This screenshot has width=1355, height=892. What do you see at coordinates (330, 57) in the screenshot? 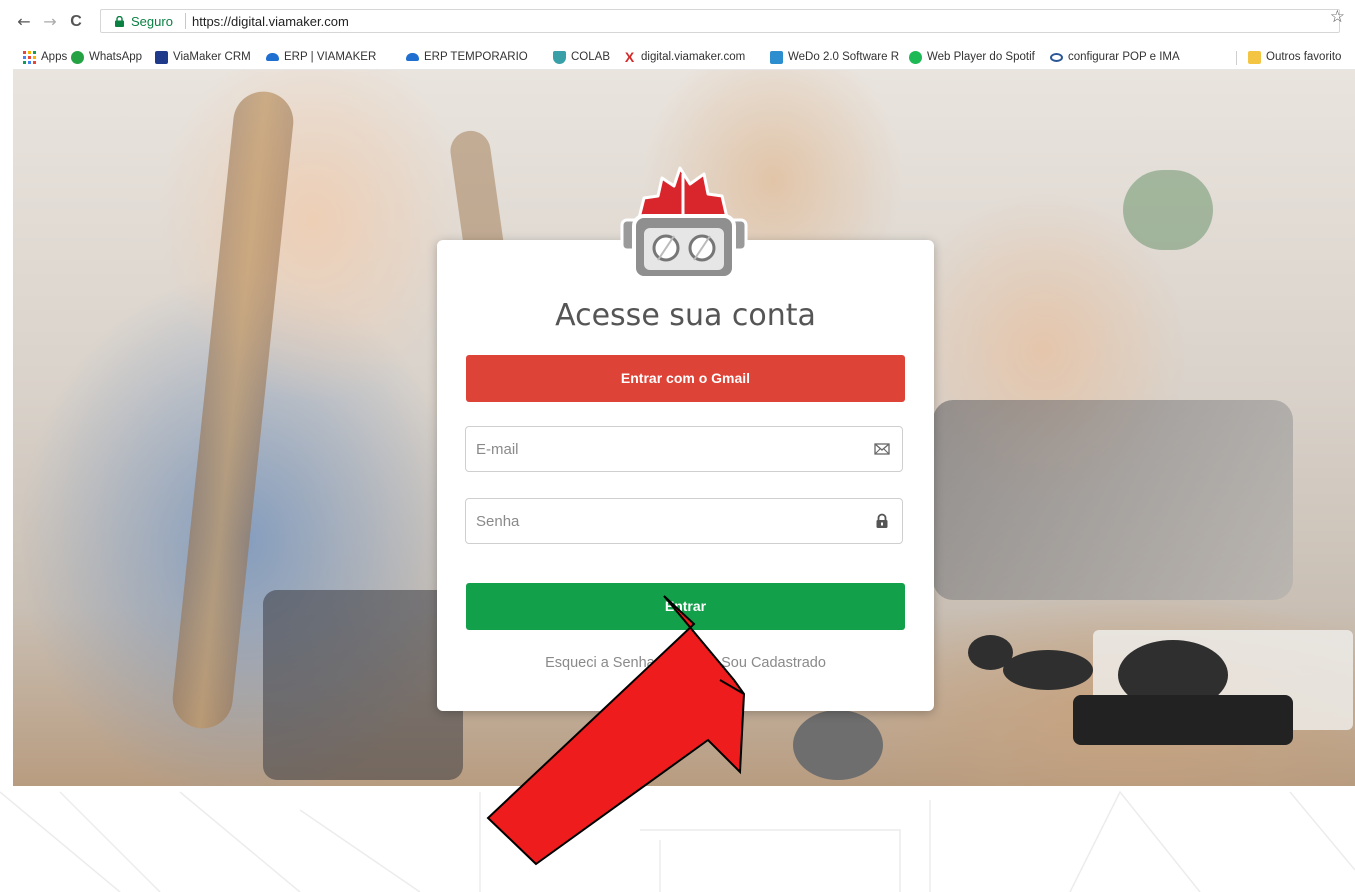
I see `bookmark-label: ERP | VIAMAKER` at bounding box center [330, 57].